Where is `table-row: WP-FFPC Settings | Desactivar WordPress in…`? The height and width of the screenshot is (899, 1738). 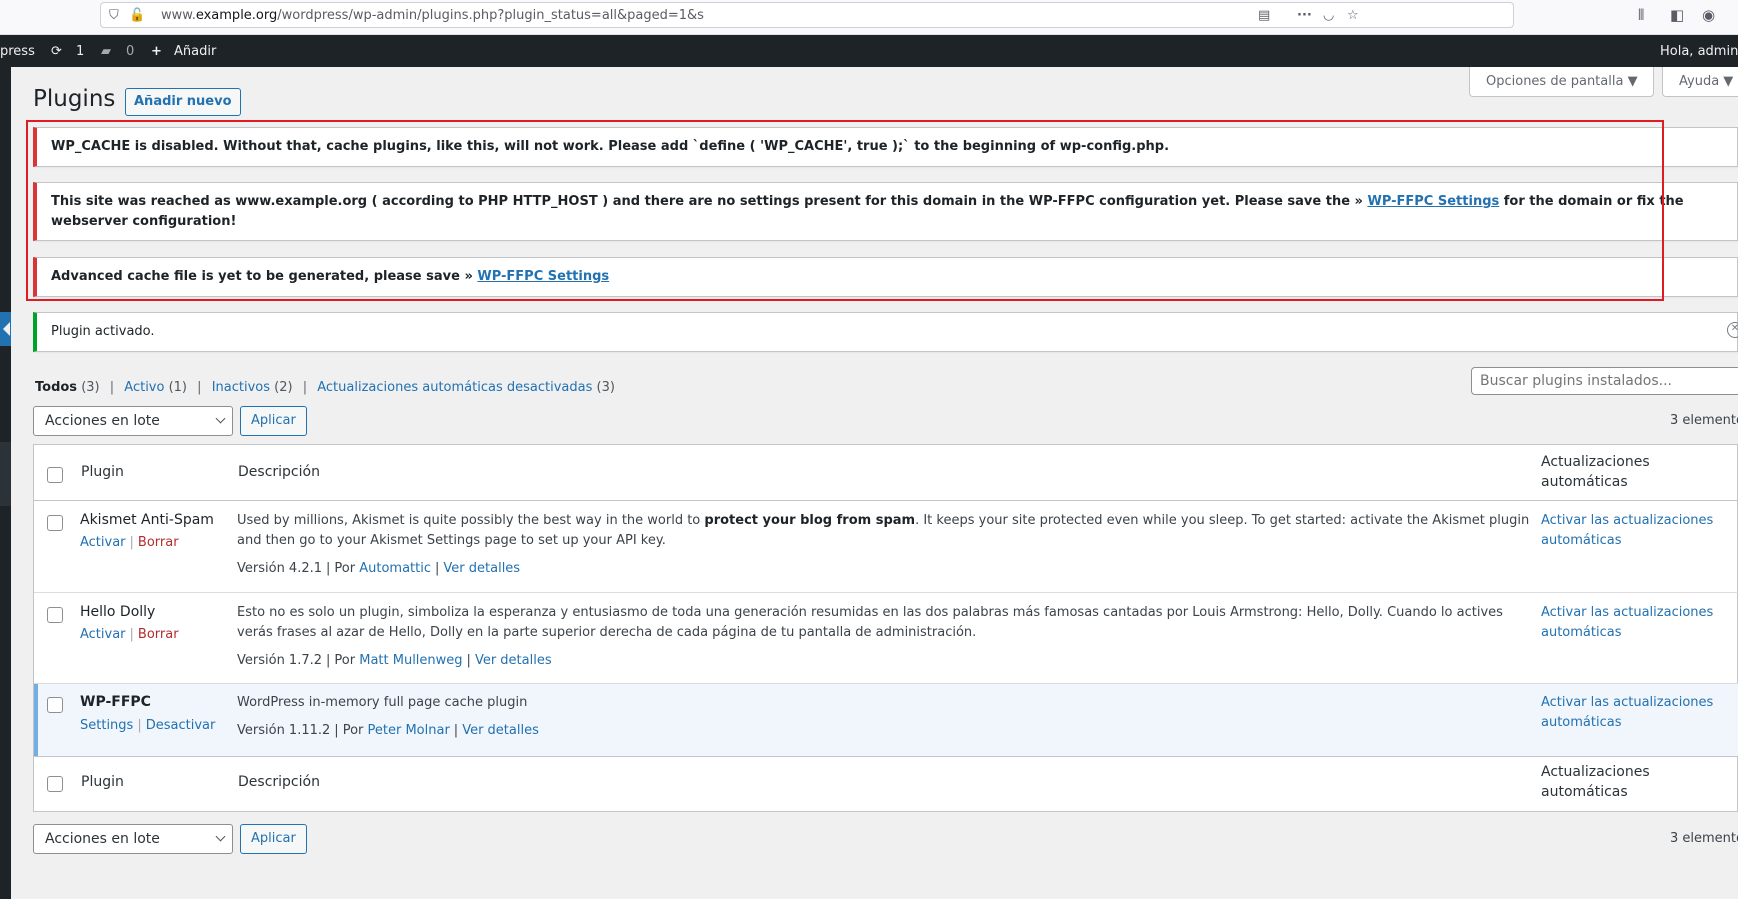
table-row: WP-FFPC Settings | Desactivar WordPress in… is located at coordinates (886, 720).